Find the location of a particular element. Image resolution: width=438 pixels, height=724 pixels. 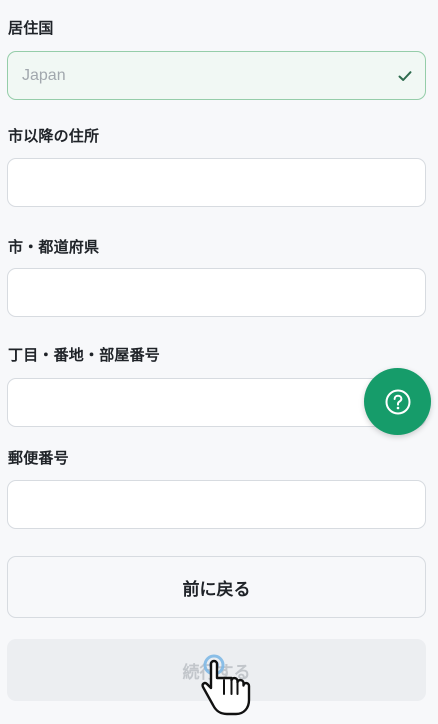

continue-button: 続行する is located at coordinates (216, 670).